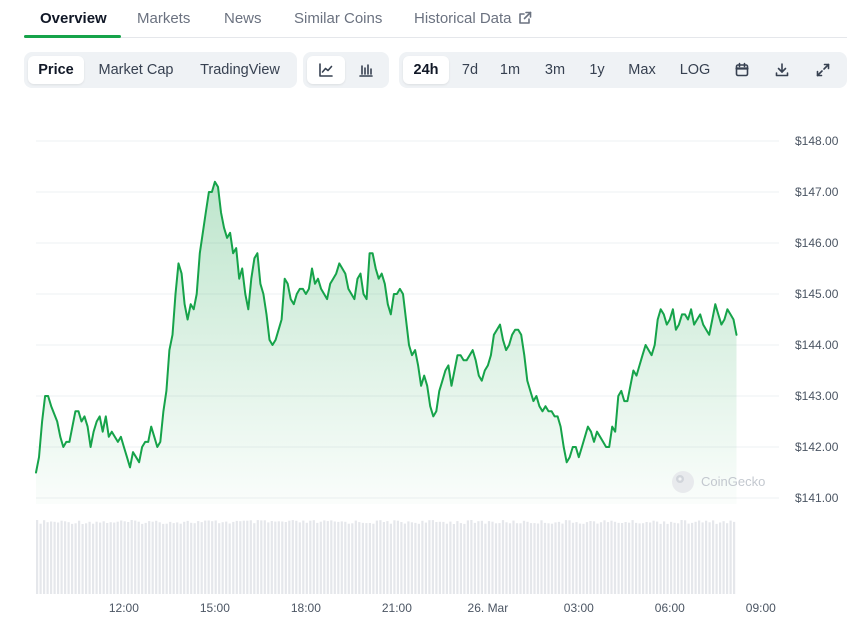 Image resolution: width=847 pixels, height=626 pixels. I want to click on volume-bars, so click(386, 557).